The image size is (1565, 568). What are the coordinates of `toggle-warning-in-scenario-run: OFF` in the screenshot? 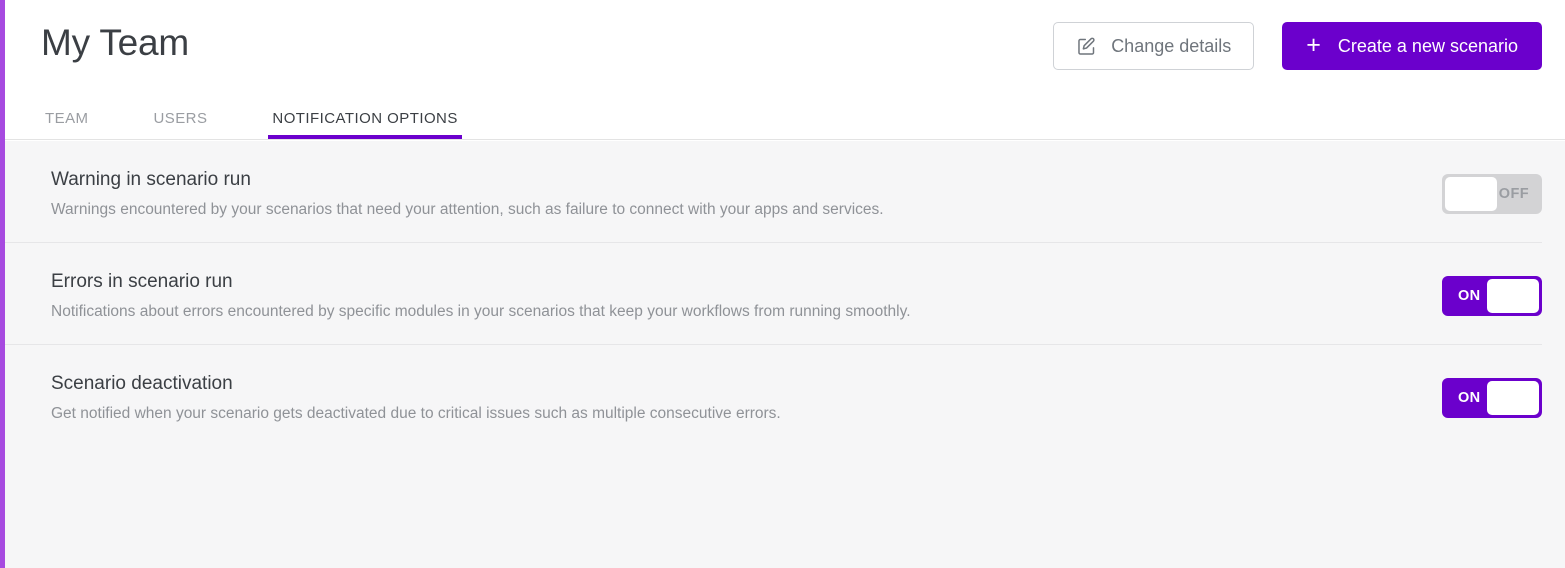 It's located at (1492, 194).